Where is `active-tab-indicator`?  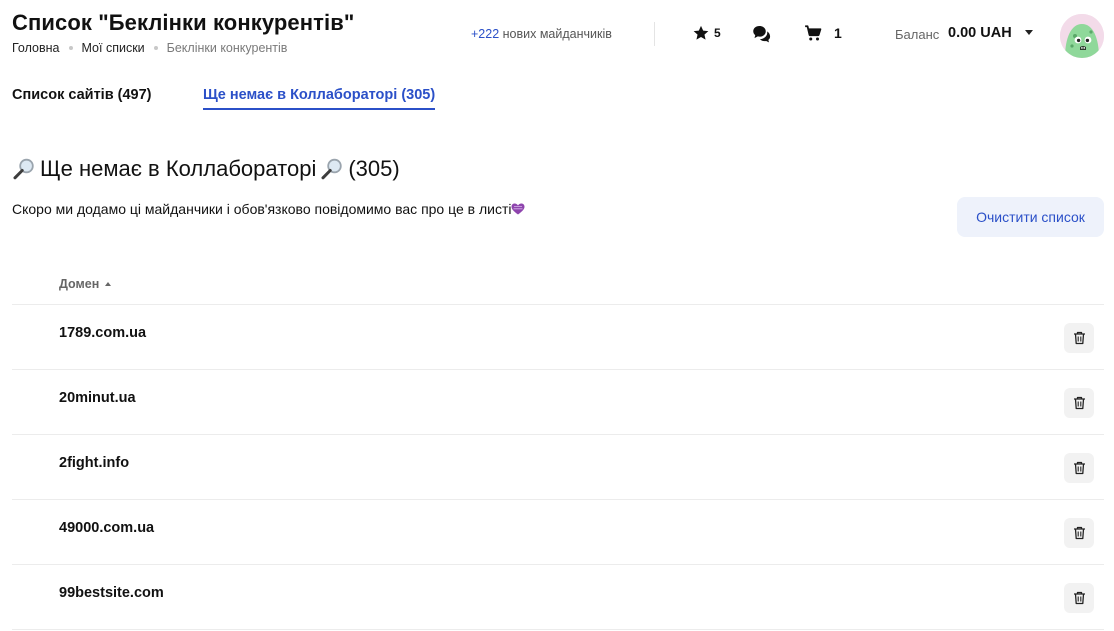
active-tab-indicator is located at coordinates (319, 109).